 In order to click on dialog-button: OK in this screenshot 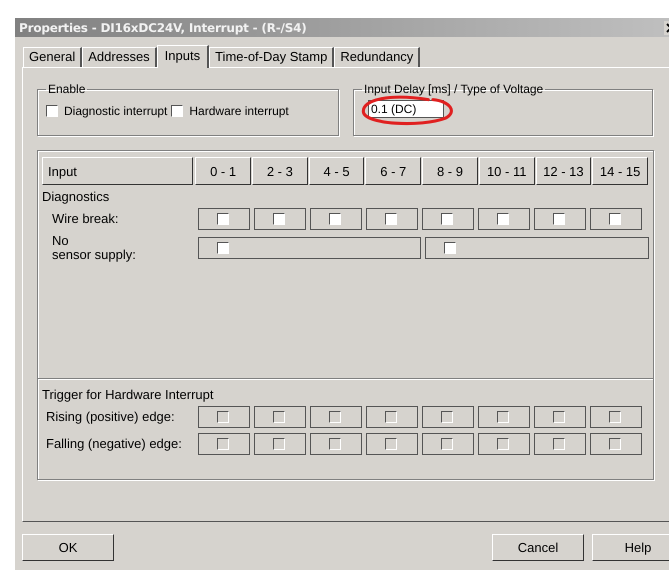, I will do `click(68, 547)`.